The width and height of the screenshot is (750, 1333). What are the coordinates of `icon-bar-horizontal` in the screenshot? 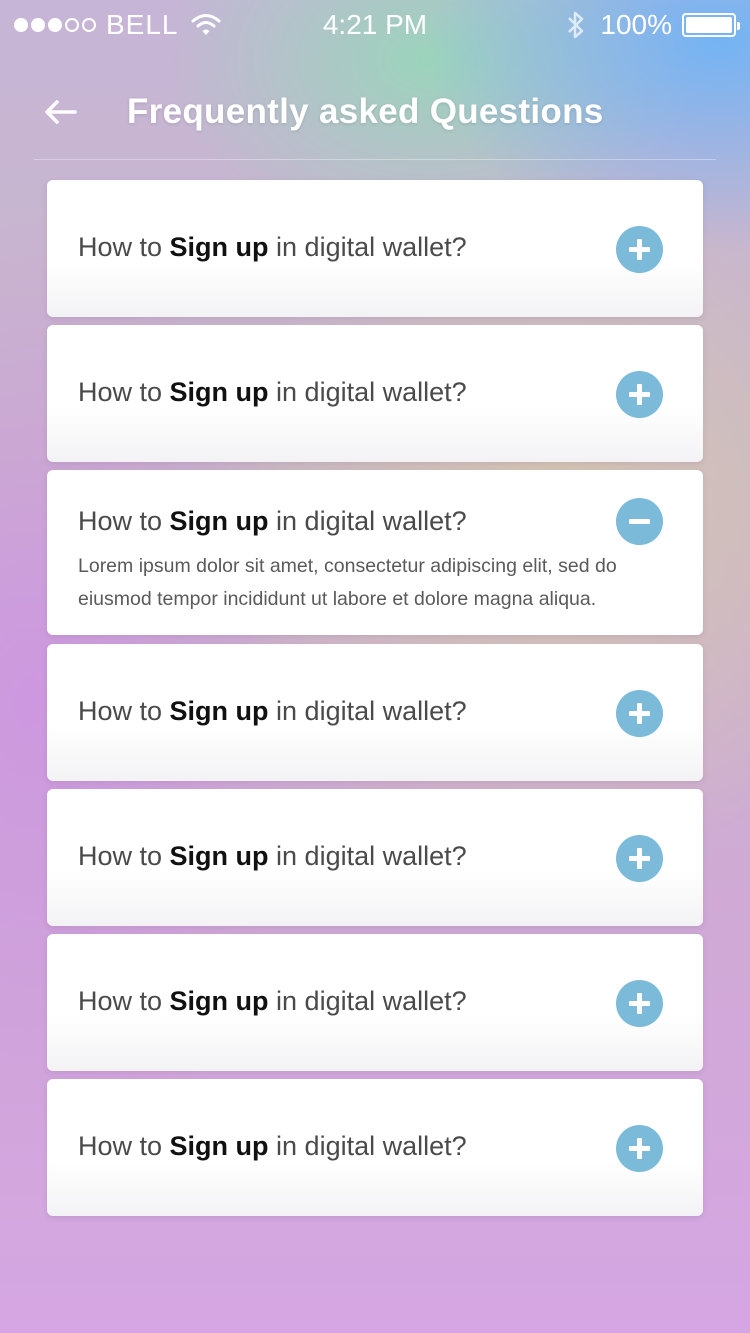 It's located at (639, 521).